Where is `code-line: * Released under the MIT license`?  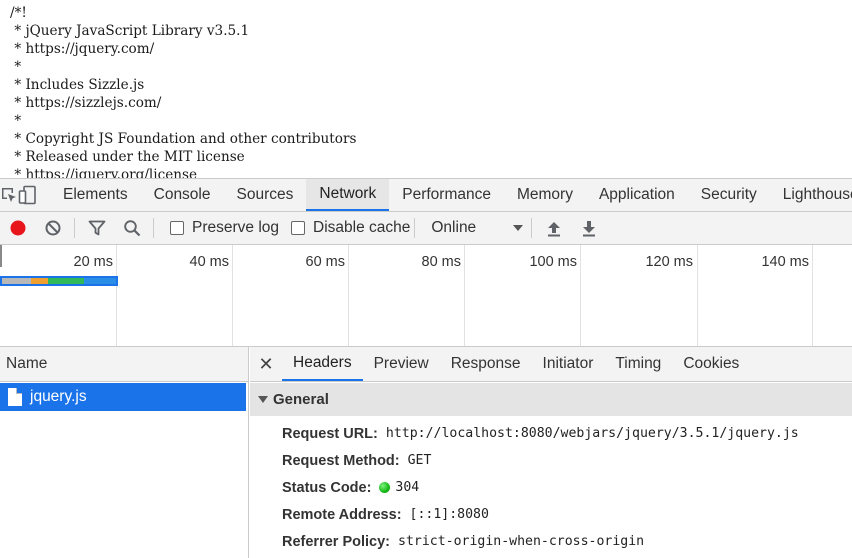
code-line: * Released under the MIT license is located at coordinates (127, 157).